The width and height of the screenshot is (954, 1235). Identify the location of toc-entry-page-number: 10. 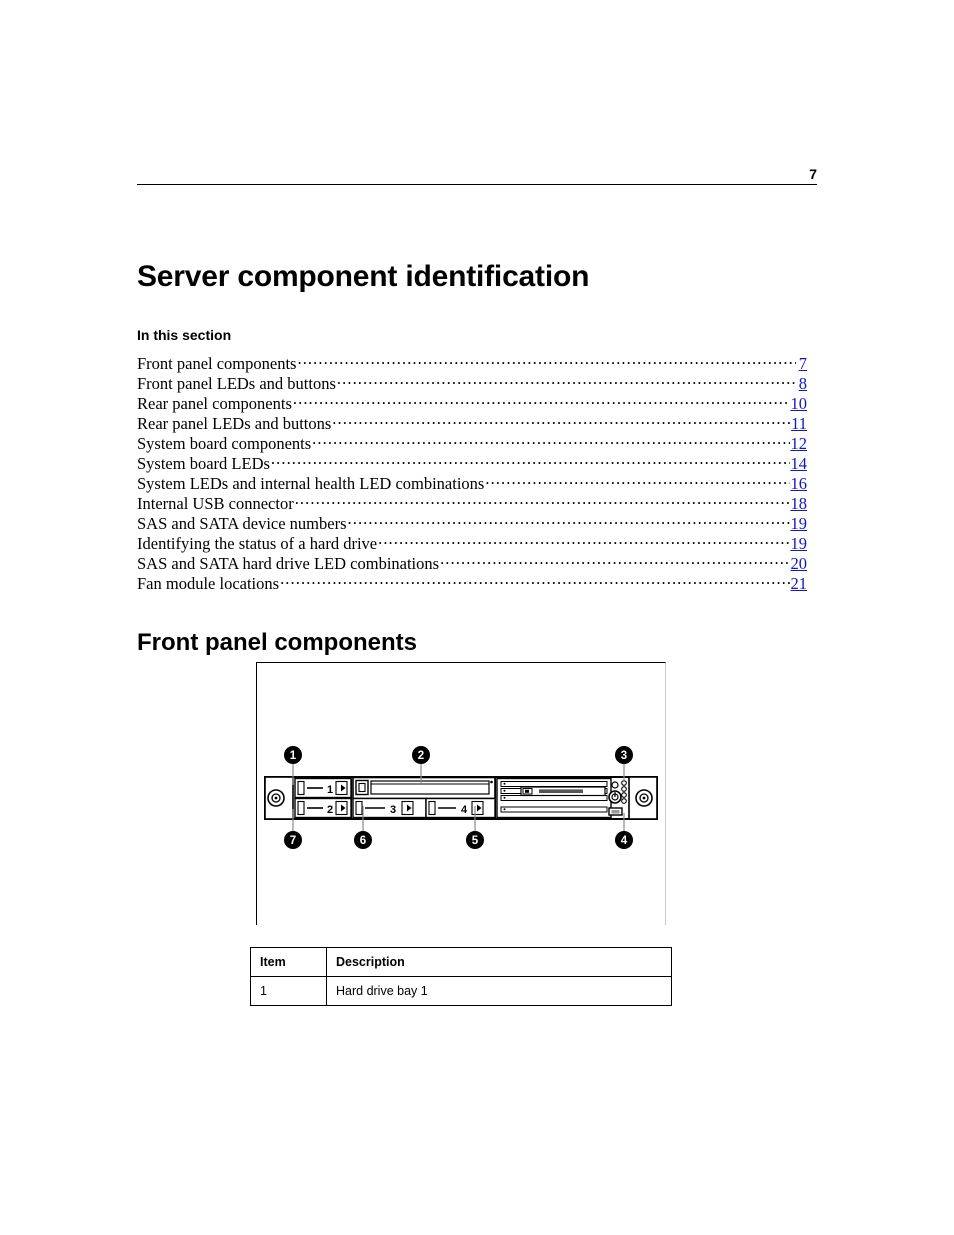
(799, 404).